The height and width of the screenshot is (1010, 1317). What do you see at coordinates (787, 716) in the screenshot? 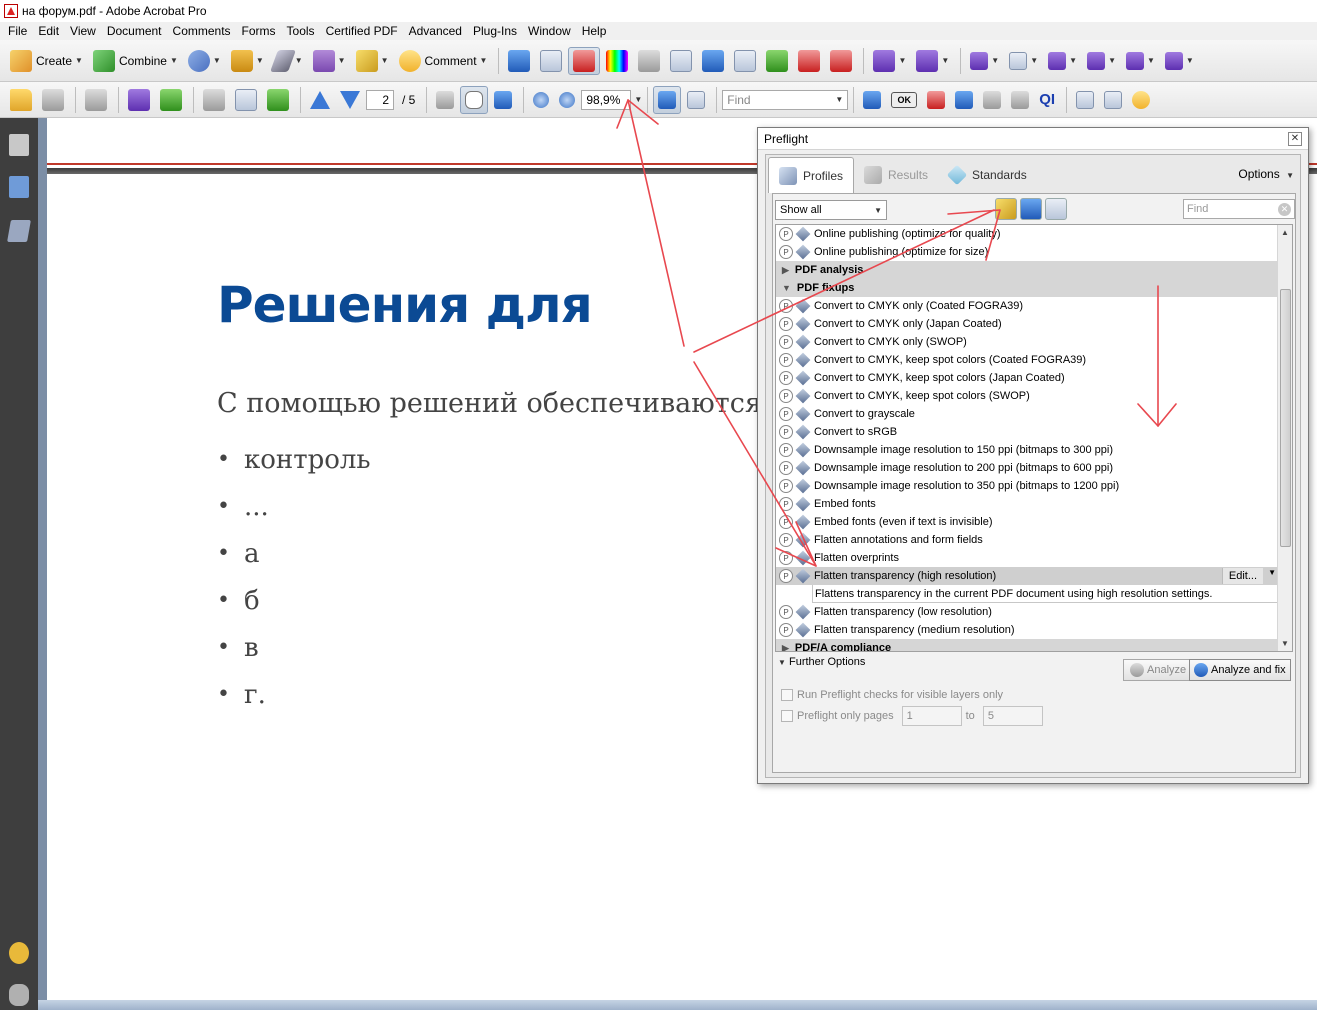
I see `page-range-checkbox` at bounding box center [787, 716].